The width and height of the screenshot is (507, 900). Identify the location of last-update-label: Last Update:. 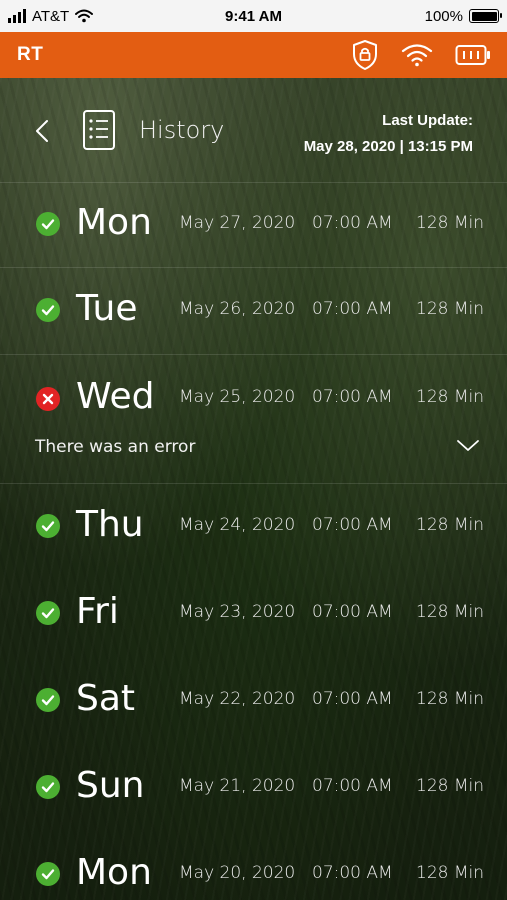
(427, 120).